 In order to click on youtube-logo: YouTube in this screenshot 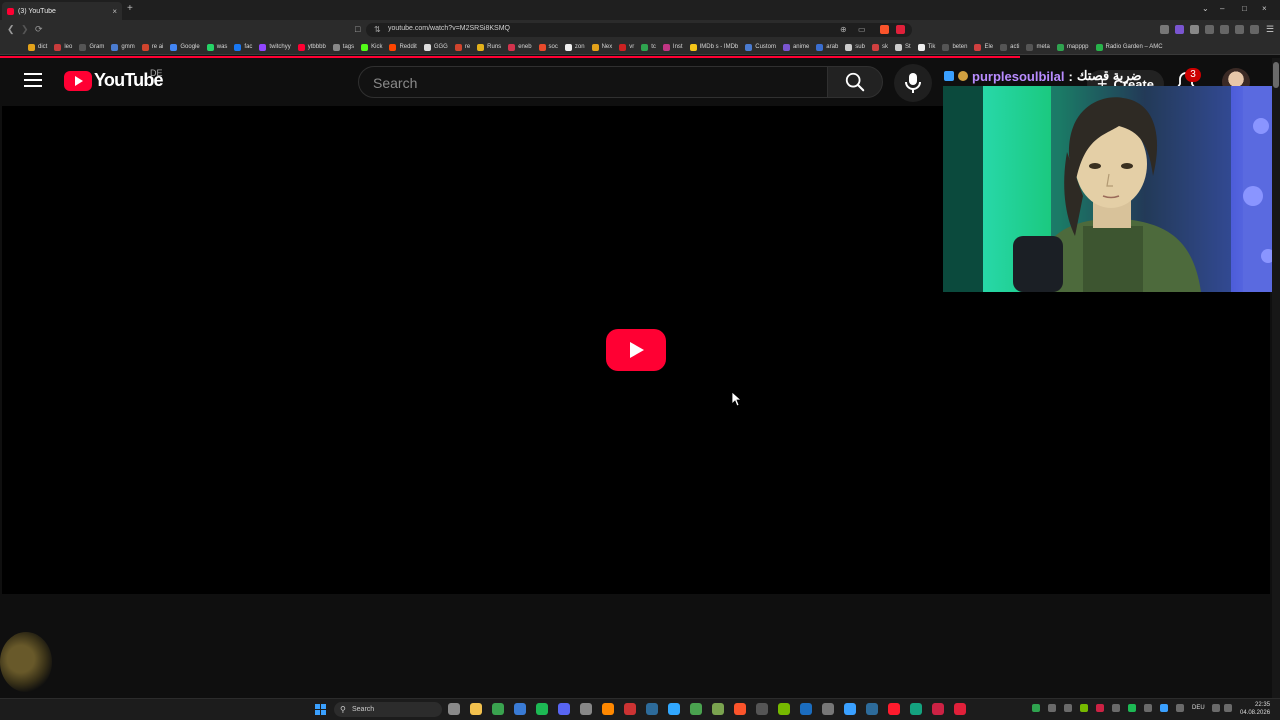, I will do `click(114, 80)`.